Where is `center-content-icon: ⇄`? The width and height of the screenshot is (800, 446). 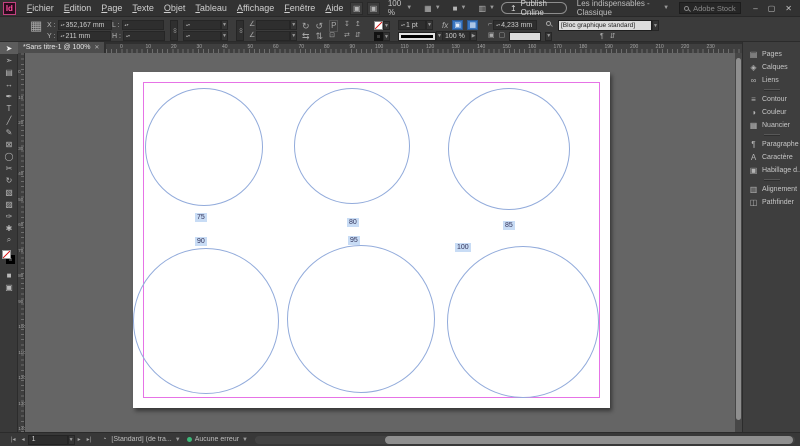 center-content-icon: ⇄ is located at coordinates (347, 36).